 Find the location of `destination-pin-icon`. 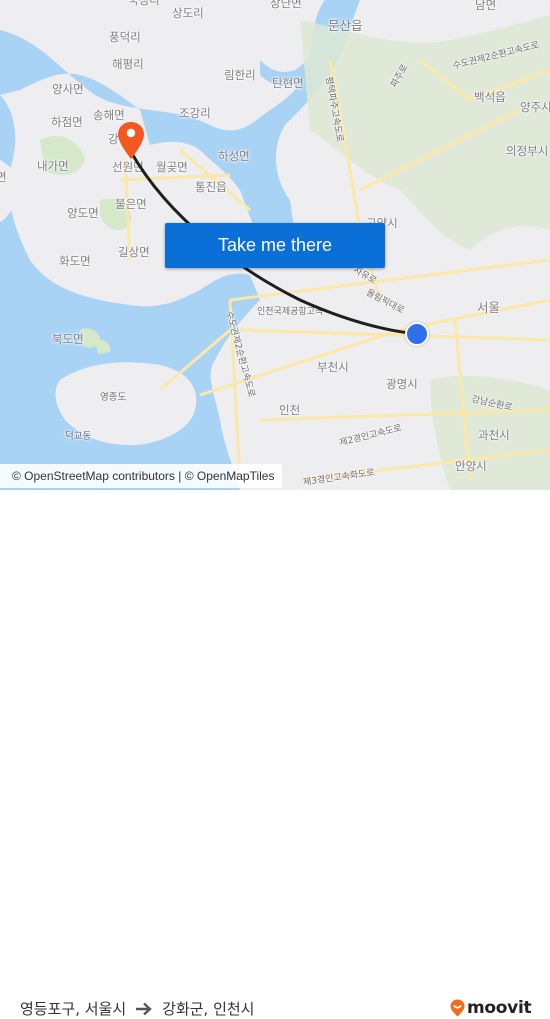

destination-pin-icon is located at coordinates (131, 141).